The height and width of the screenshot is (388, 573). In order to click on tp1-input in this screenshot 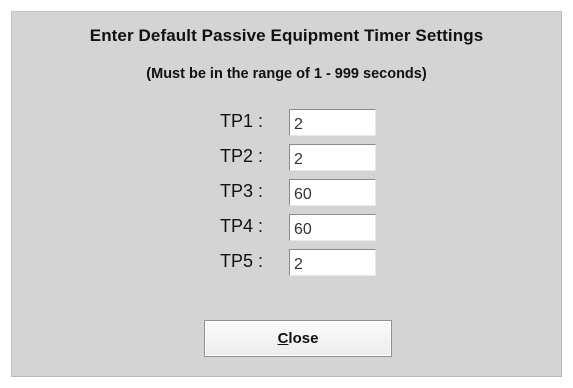, I will do `click(332, 122)`.